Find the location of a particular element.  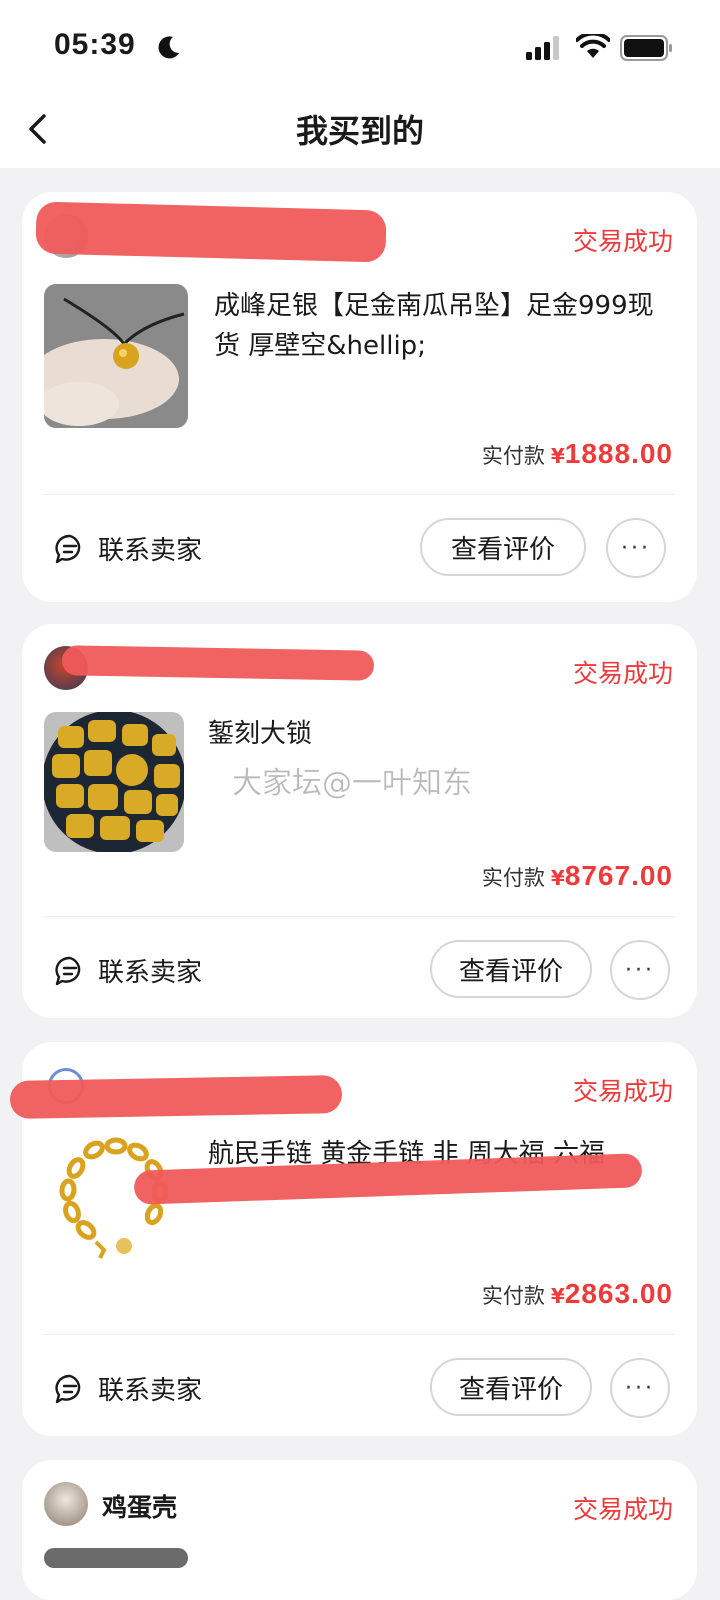

price-row: 实付款 ¥ 2863.00 is located at coordinates (577, 1294).